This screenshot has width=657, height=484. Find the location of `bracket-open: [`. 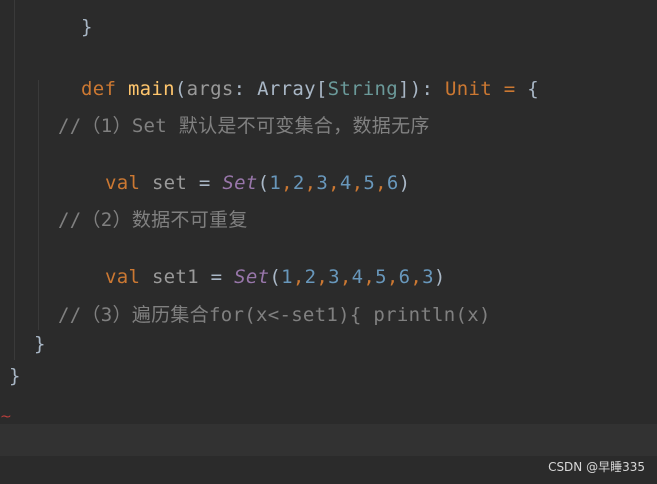

bracket-open: [ is located at coordinates (321, 89).